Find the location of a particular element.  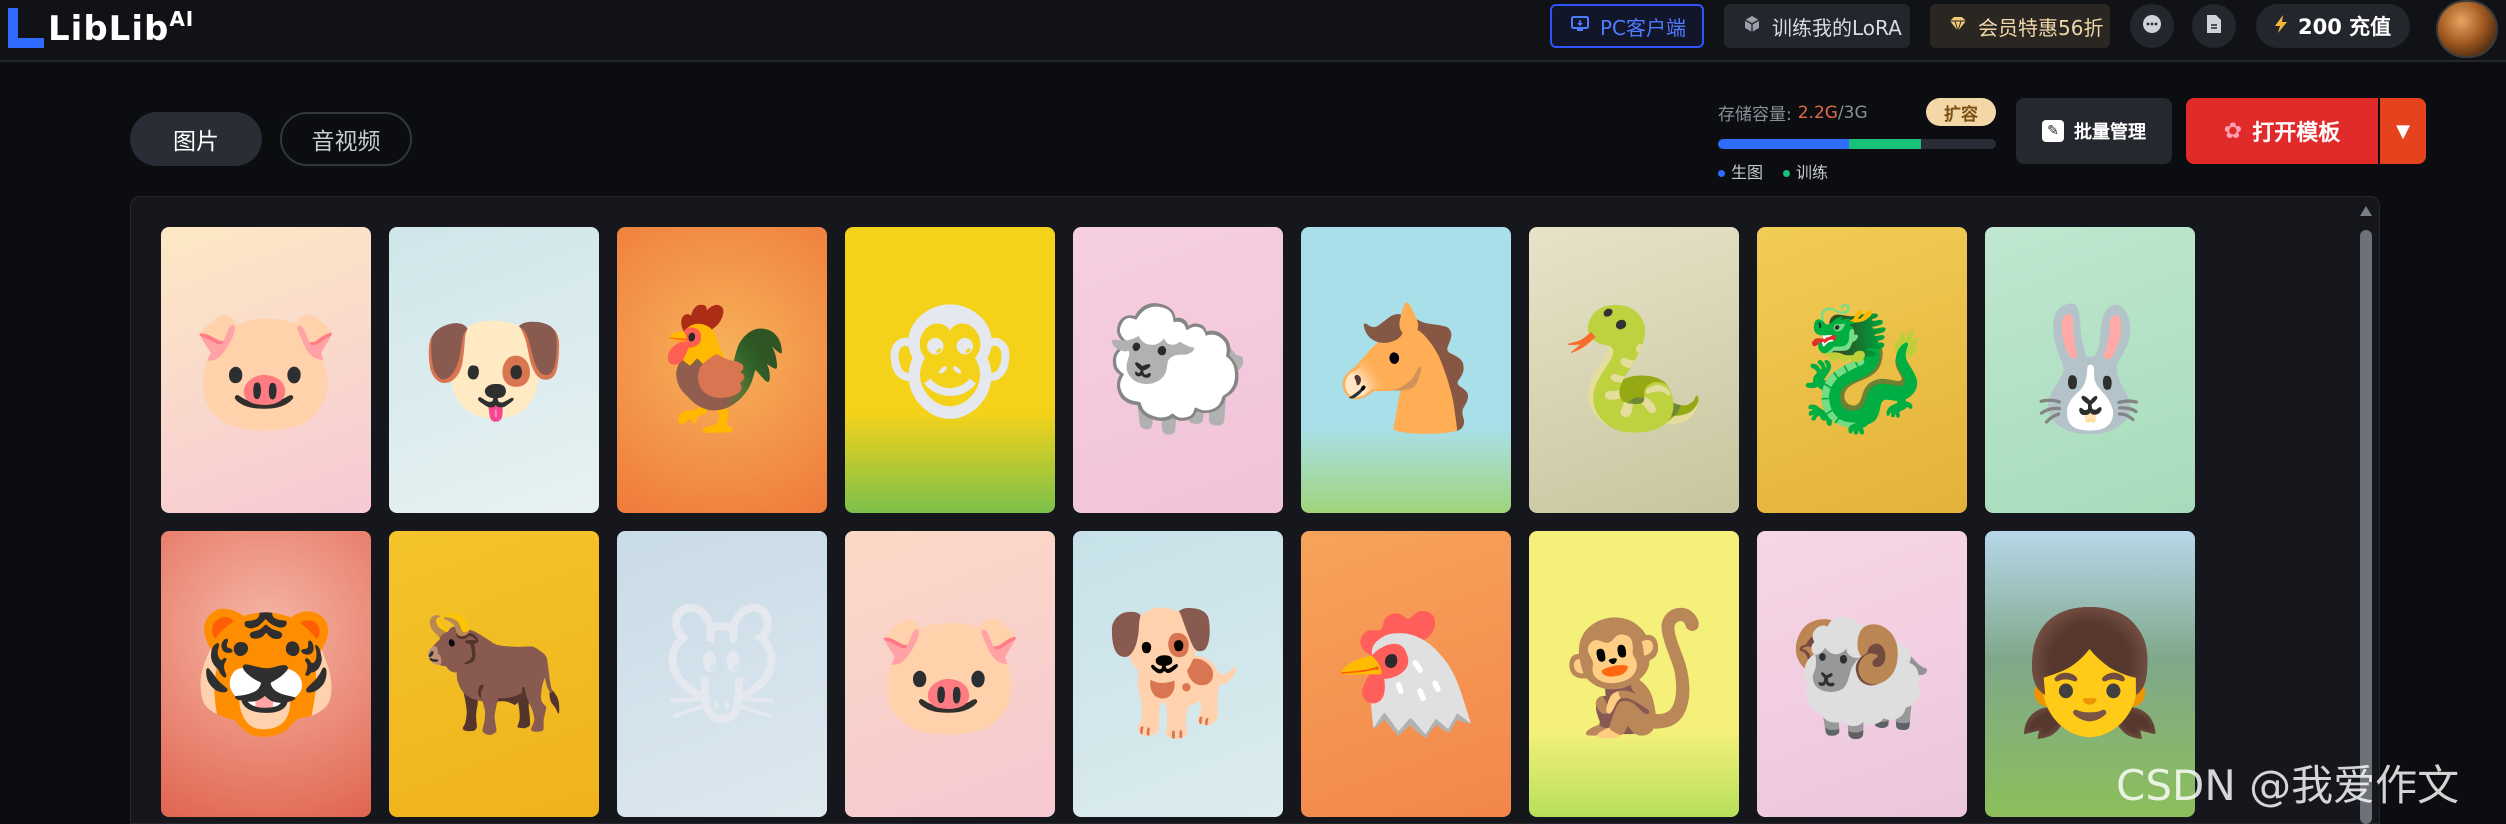

monitor-icon is located at coordinates (1580, 26).